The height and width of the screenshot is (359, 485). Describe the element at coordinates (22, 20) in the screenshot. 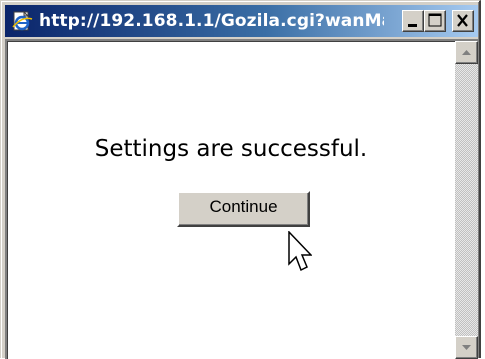

I see `ie-page-icon` at that location.